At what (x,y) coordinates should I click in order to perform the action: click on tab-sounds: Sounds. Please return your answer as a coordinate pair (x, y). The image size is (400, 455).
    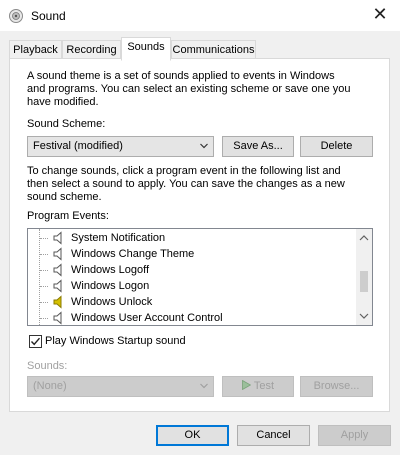
    Looking at the image, I should click on (146, 49).